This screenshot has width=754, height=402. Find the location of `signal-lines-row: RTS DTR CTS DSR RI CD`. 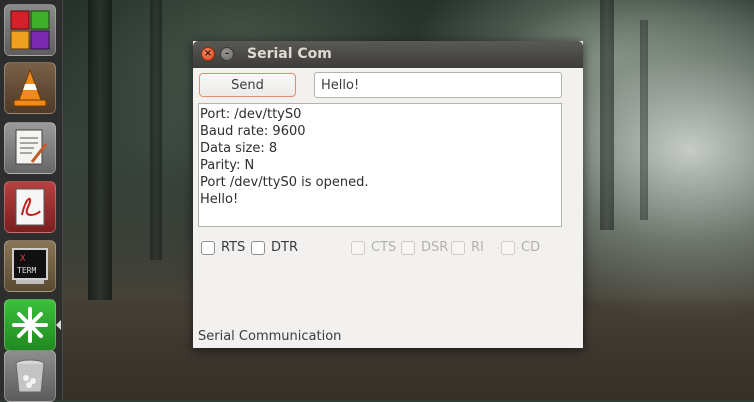

signal-lines-row: RTS DTR CTS DSR RI CD is located at coordinates (391, 249).